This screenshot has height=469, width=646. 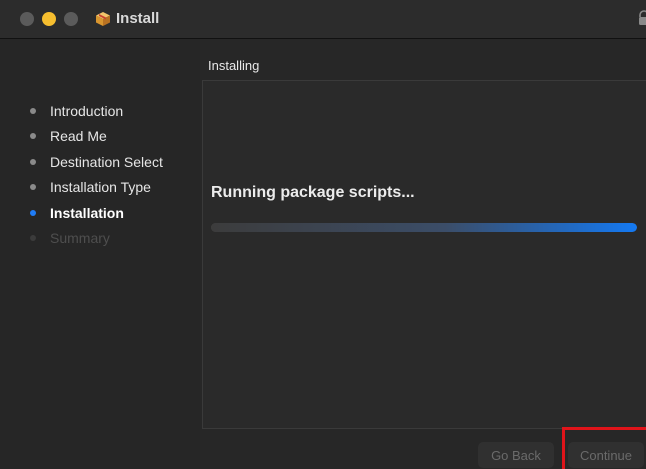 What do you see at coordinates (80, 238) in the screenshot?
I see `step-label: Summary` at bounding box center [80, 238].